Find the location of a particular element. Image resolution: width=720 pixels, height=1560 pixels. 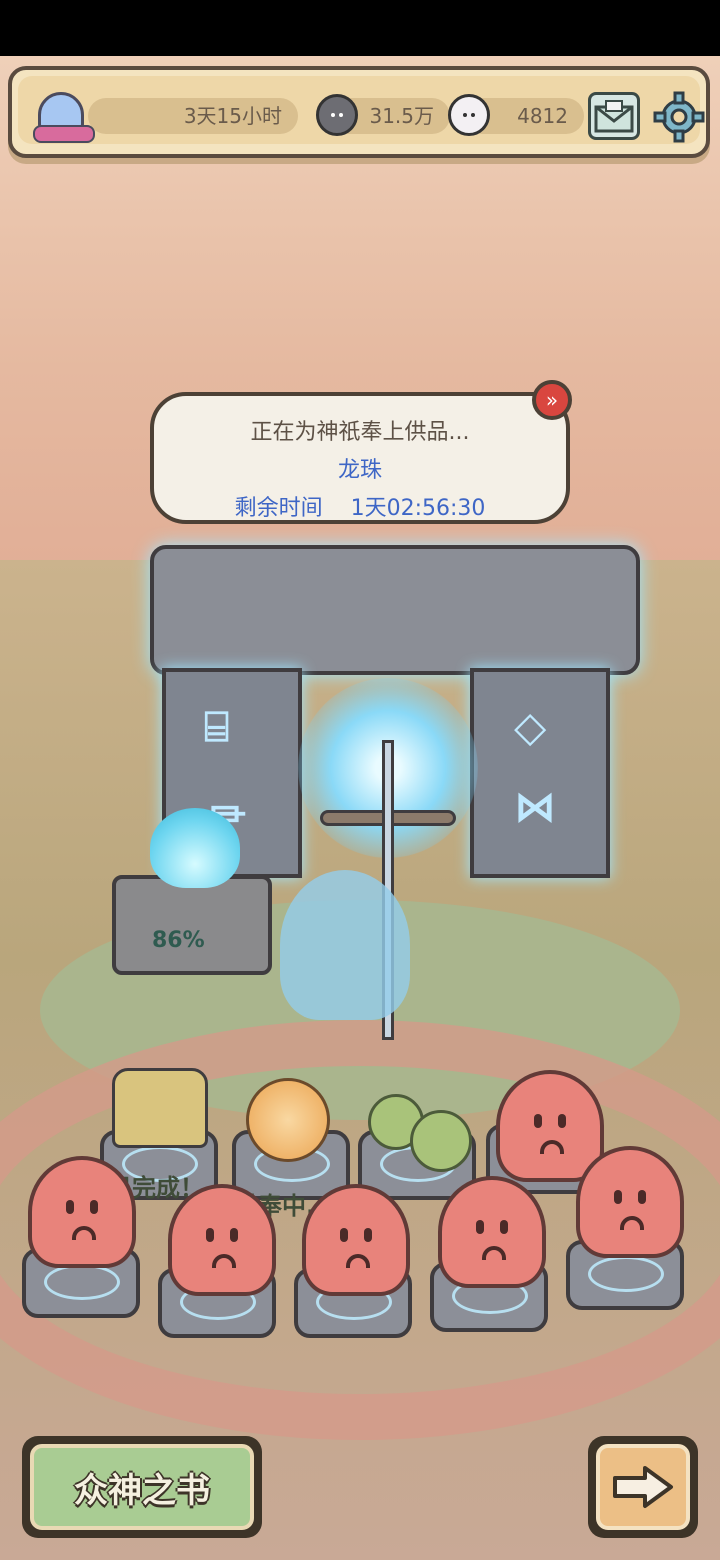

next-button is located at coordinates (643, 1487).